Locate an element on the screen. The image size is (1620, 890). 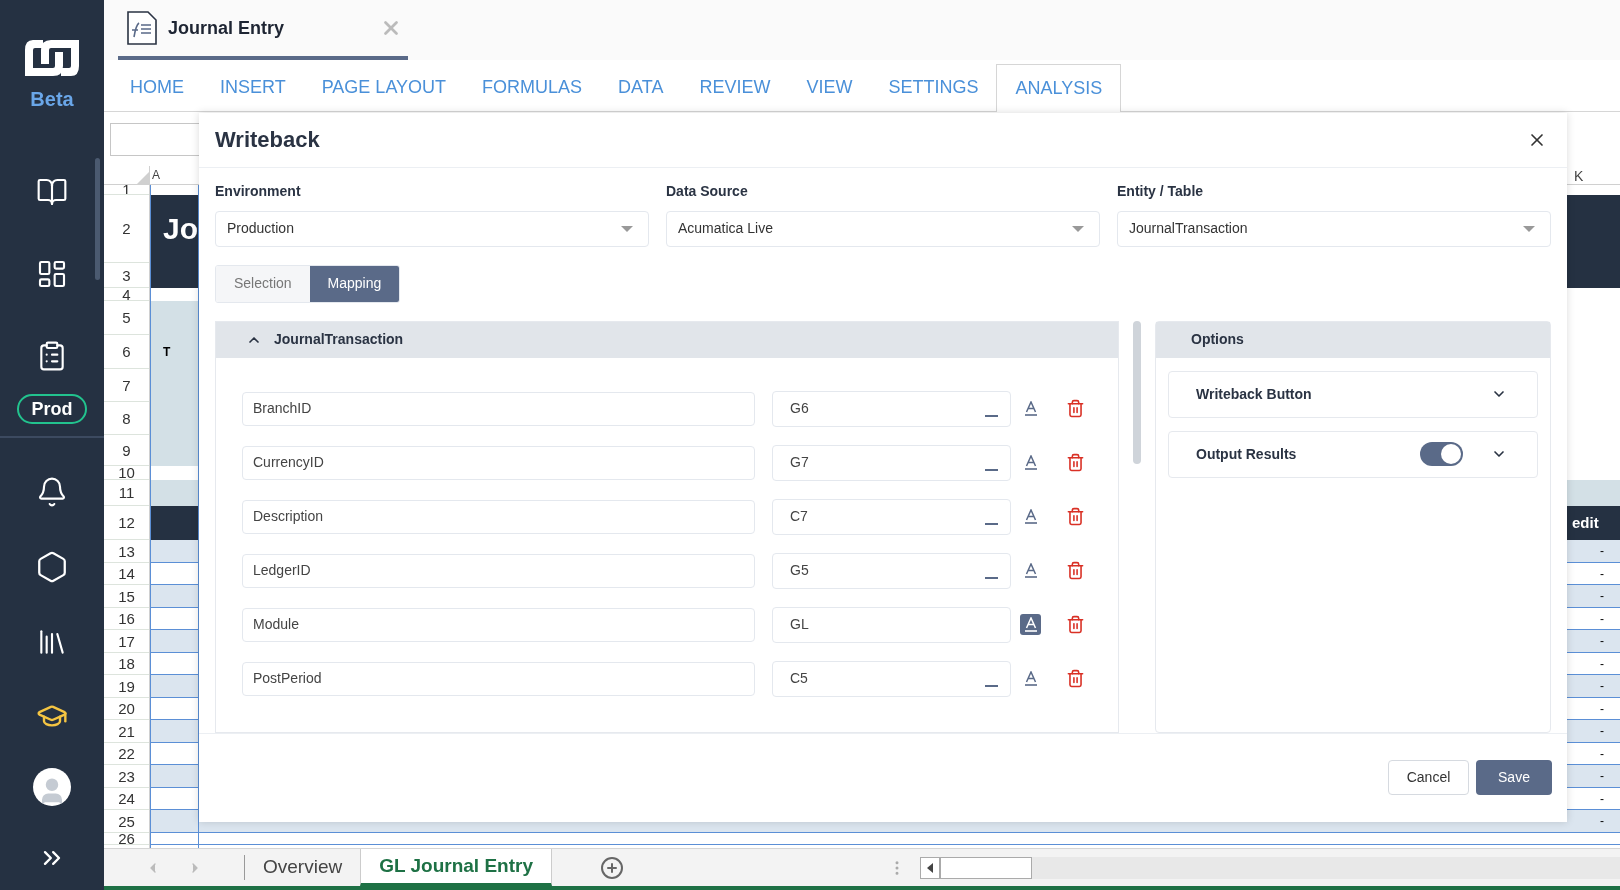
field-label: Environment is located at coordinates (258, 191).